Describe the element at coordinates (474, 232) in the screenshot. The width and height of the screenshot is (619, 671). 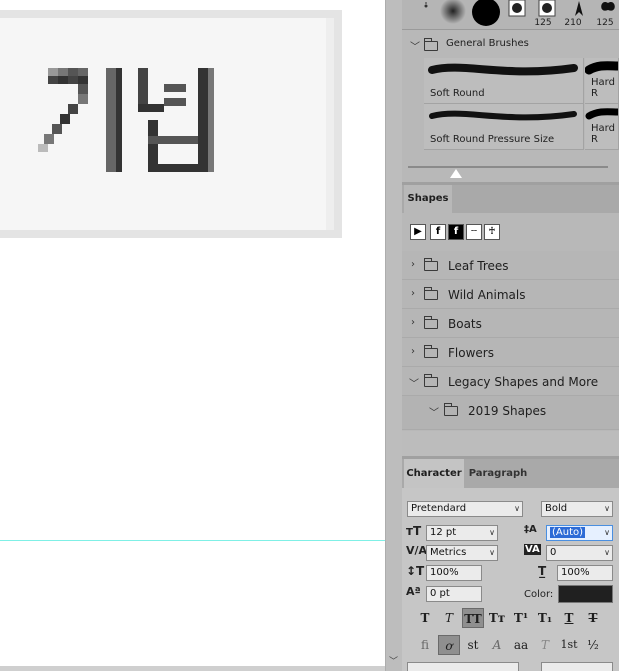
I see `dash-line-icon: ┄` at that location.